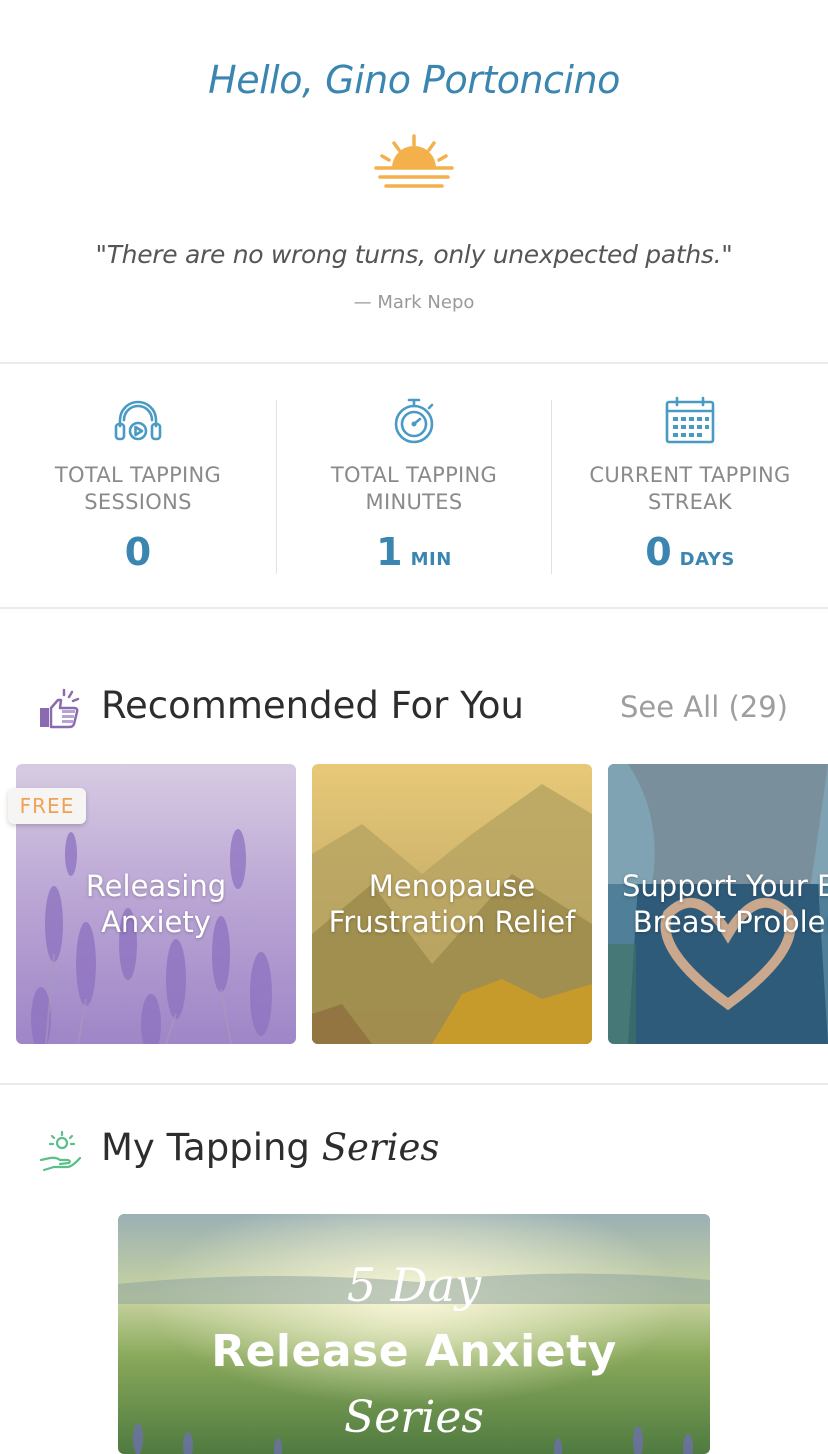 The width and height of the screenshot is (828, 1454). Describe the element at coordinates (414, 80) in the screenshot. I see `greeting-title: Hello, Gino Portoncino` at that location.